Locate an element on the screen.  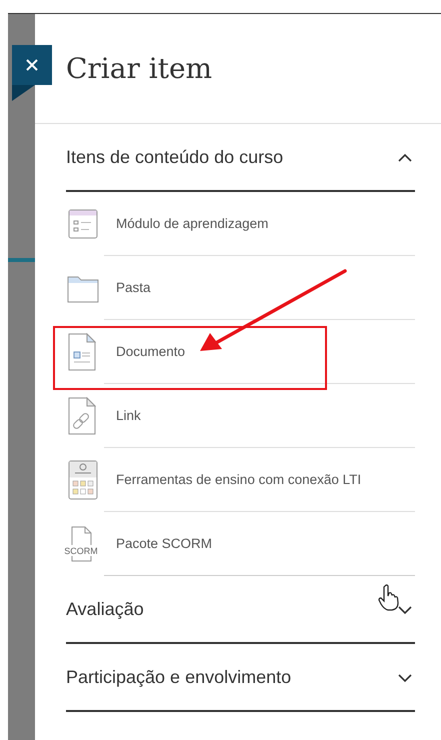
document-icon is located at coordinates (82, 352).